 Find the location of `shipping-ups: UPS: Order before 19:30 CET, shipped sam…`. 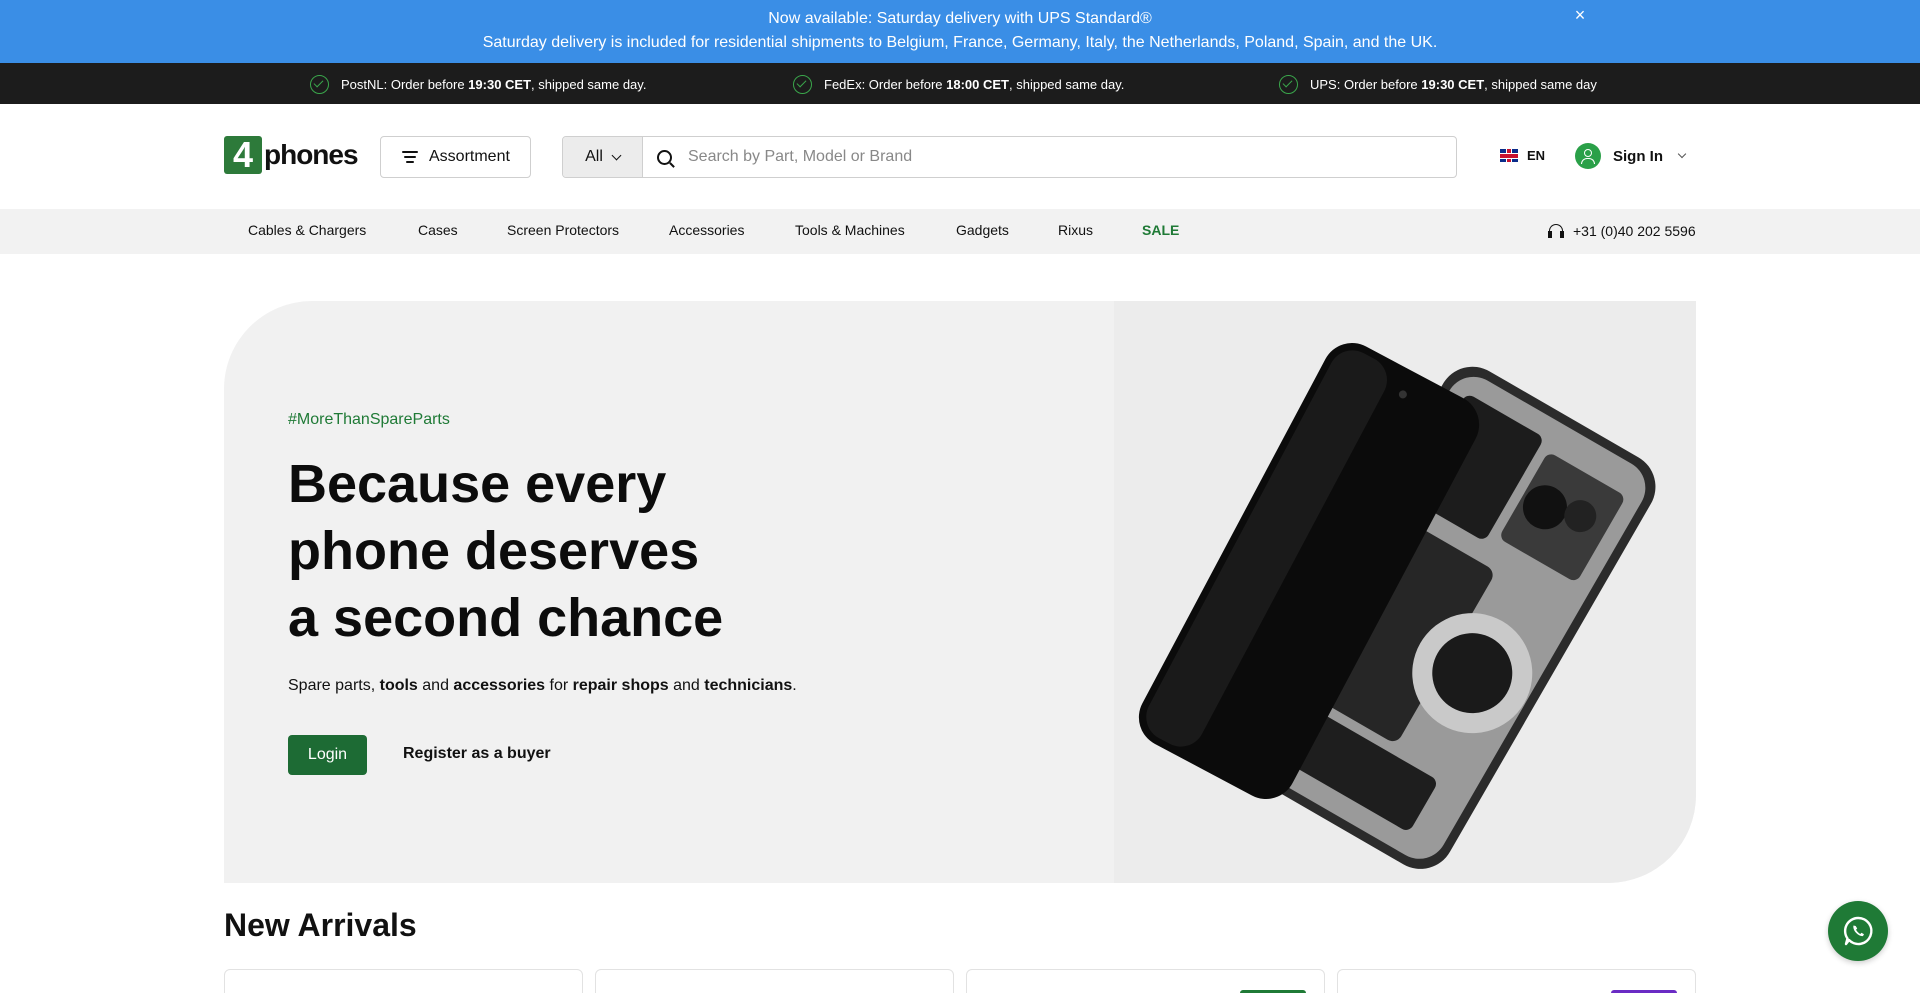

shipping-ups: UPS: Order before 19:30 CET, shipped sam… is located at coordinates (1438, 84).